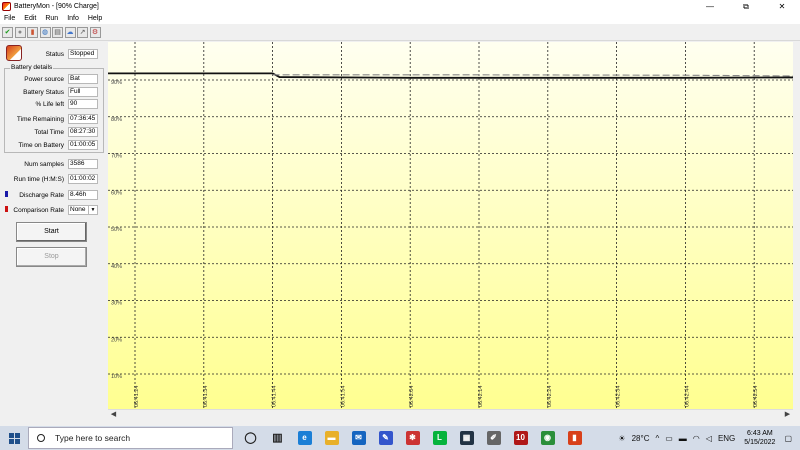  I want to click on start-button: Start, so click(51, 232).